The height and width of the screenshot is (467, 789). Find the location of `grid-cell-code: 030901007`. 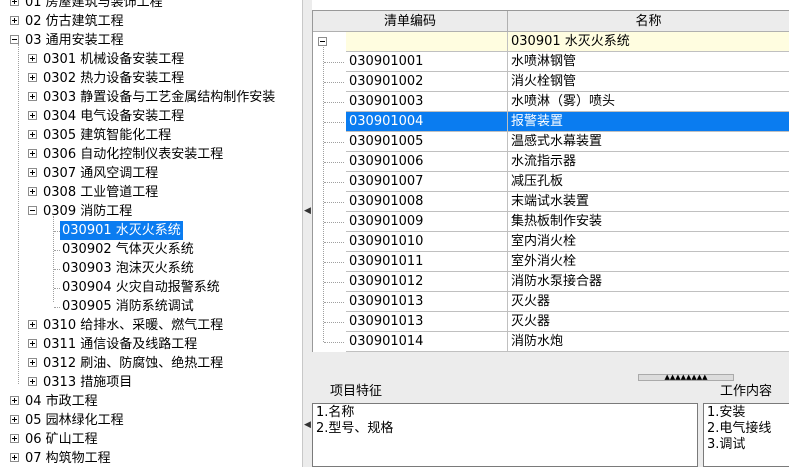

grid-cell-code: 030901007 is located at coordinates (427, 182).